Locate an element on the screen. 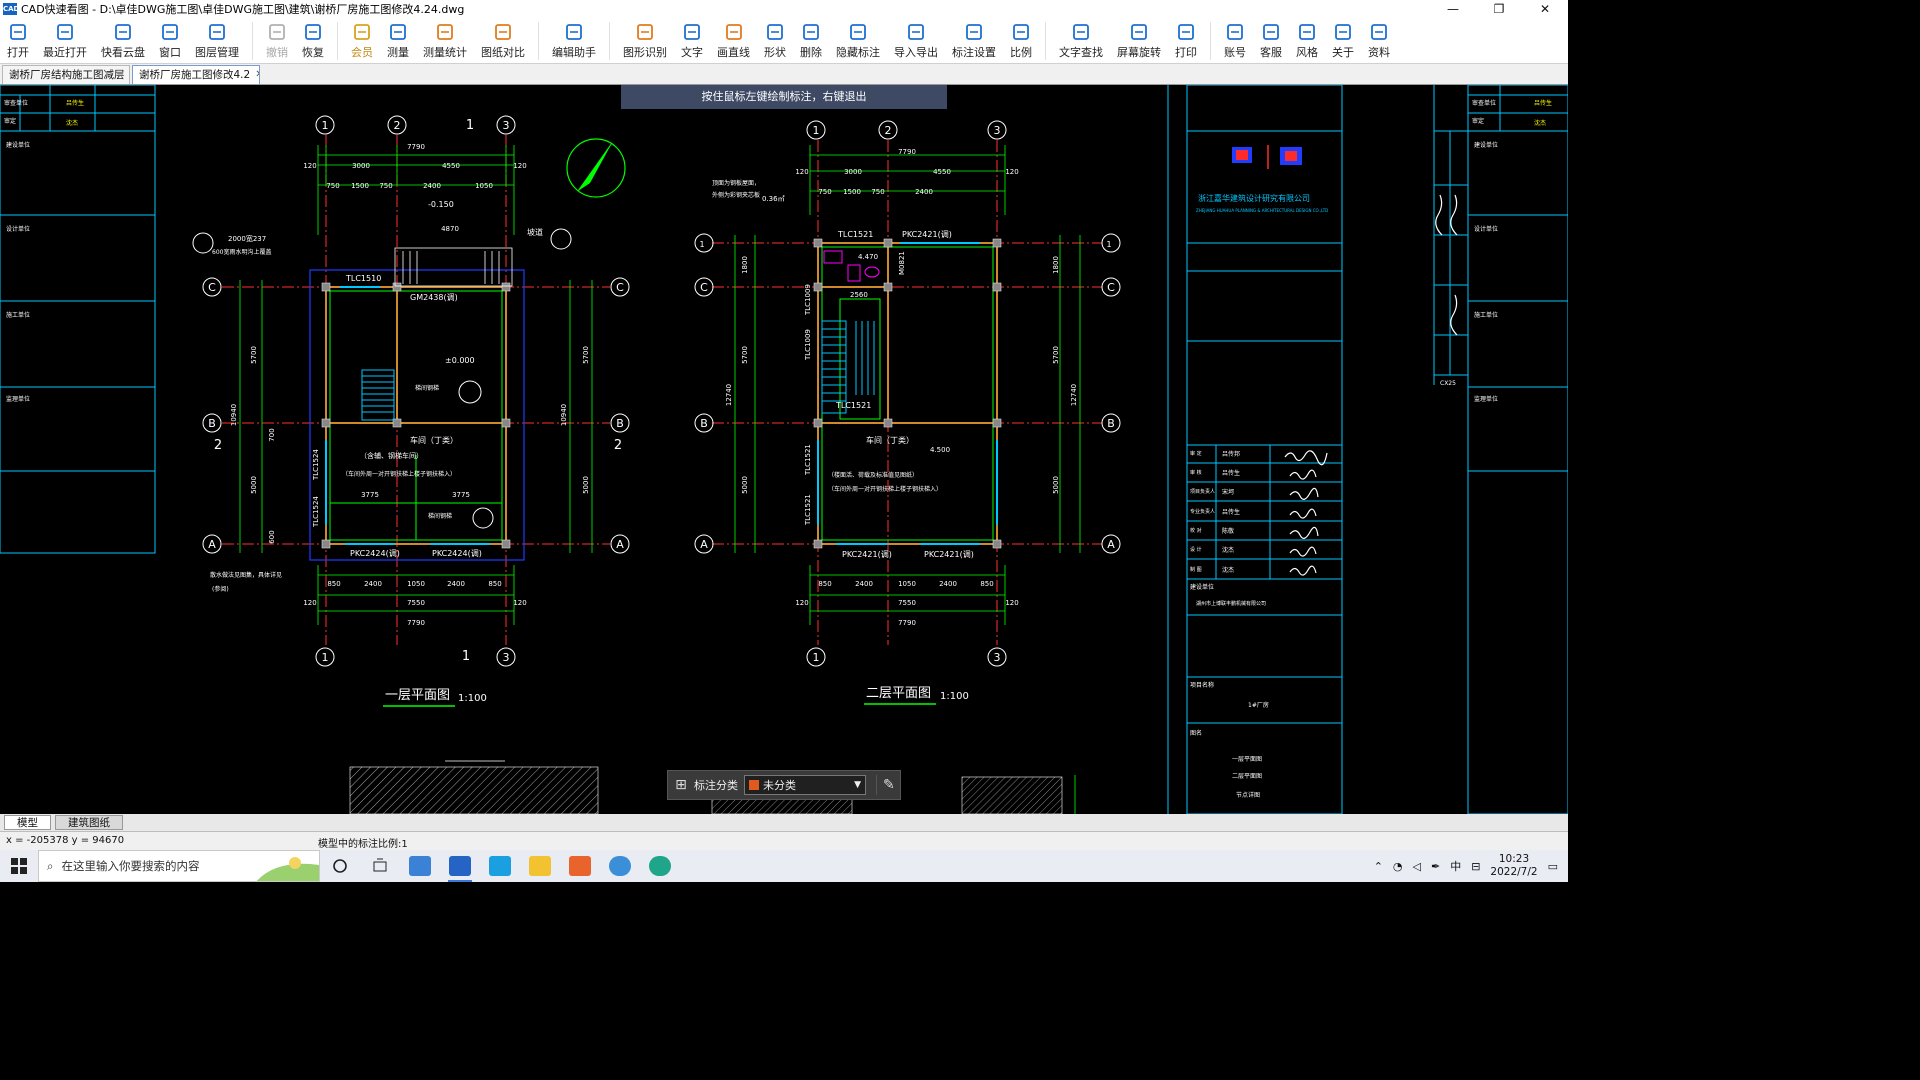  search-icon: ⌕ is located at coordinates (50, 865).